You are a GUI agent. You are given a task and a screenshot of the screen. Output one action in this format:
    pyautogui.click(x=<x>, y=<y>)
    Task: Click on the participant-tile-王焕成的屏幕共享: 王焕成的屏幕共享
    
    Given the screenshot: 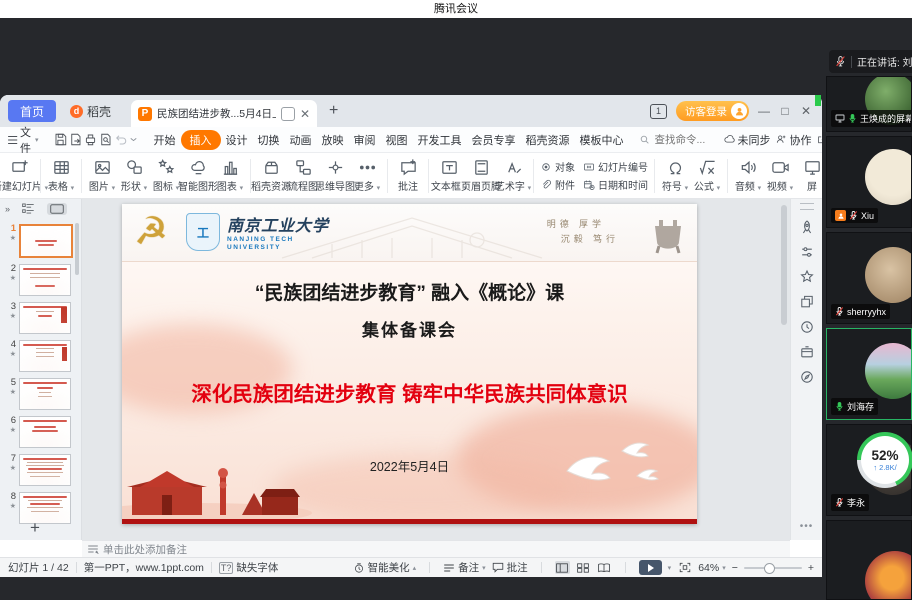 What is the action you would take?
    pyautogui.click(x=869, y=104)
    